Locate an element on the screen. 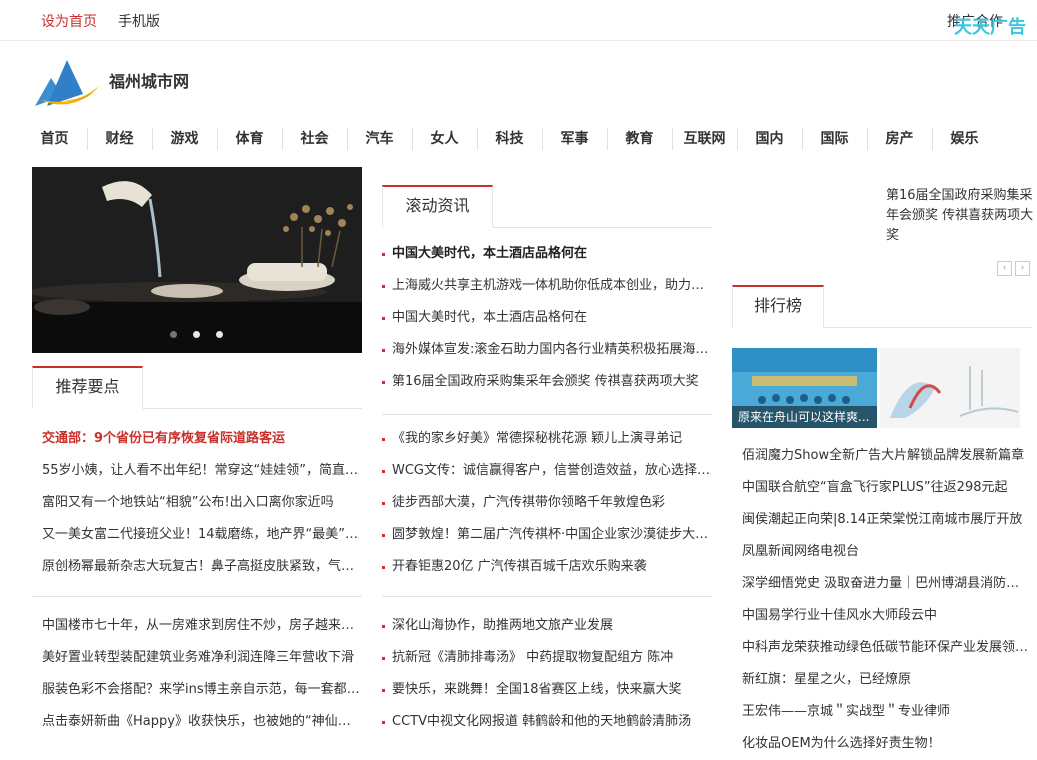  set-home-link: 设为首页 is located at coordinates (69, 21).